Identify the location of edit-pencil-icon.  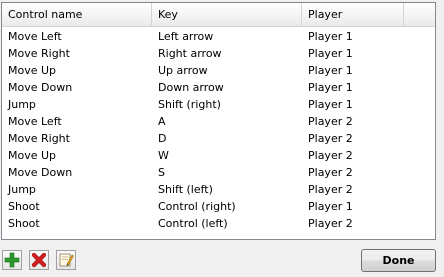
(66, 260).